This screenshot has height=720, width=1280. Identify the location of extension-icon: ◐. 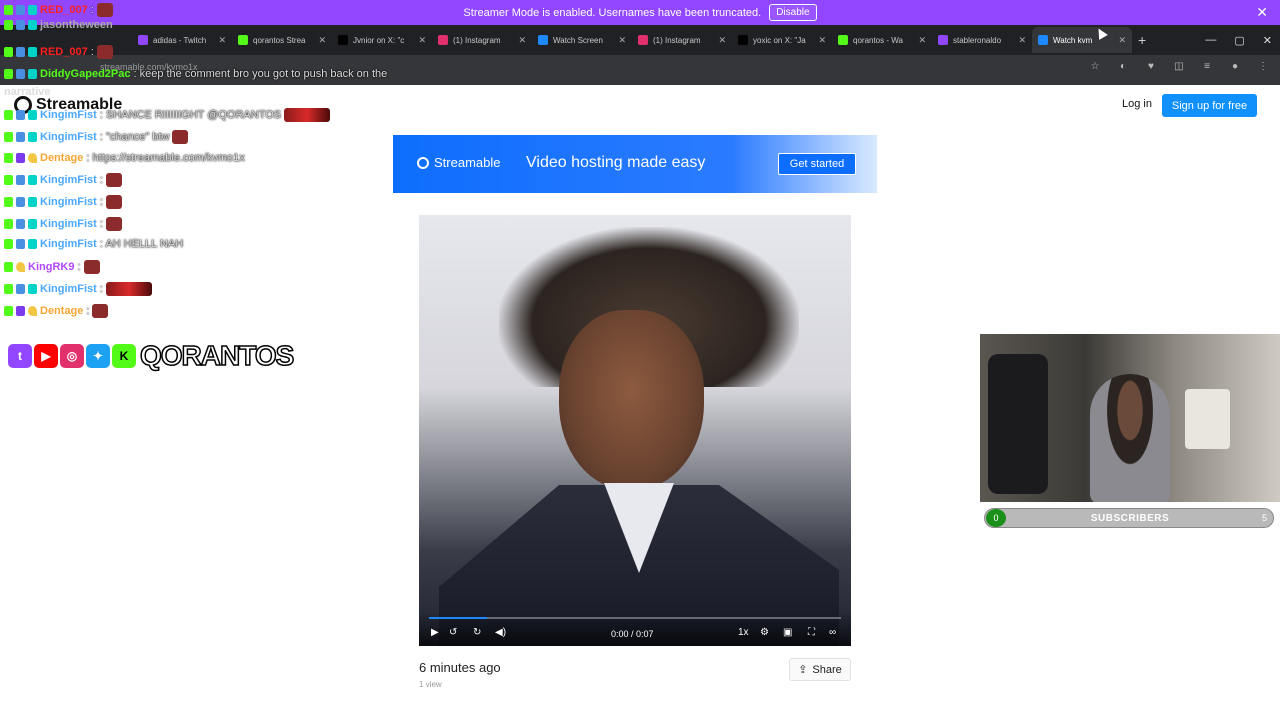
(1123, 68).